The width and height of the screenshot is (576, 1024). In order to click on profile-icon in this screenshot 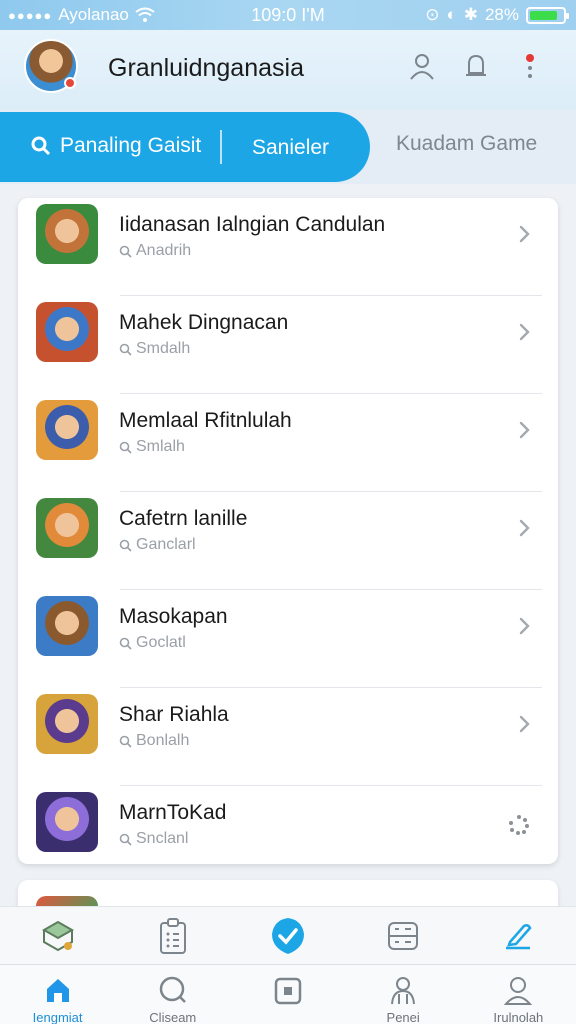, I will do `click(518, 989)`.